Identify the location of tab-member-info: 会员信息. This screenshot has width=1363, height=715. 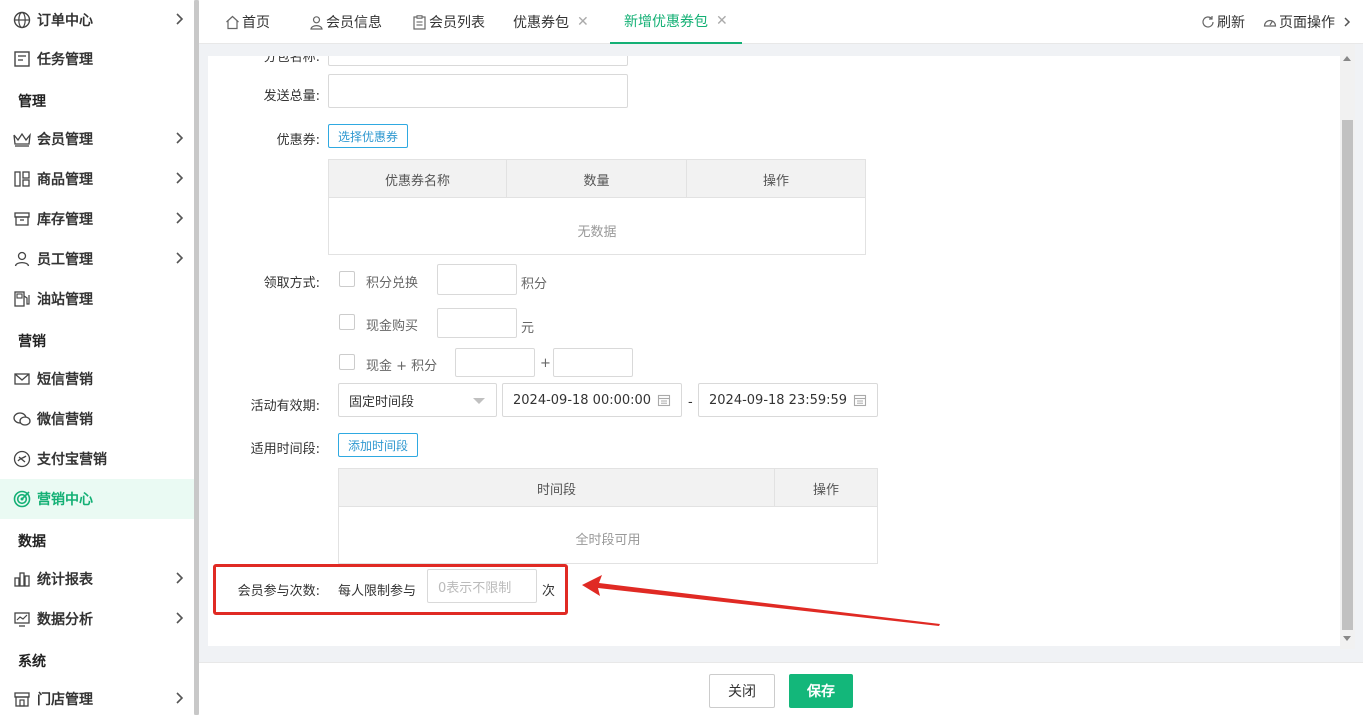
(345, 22).